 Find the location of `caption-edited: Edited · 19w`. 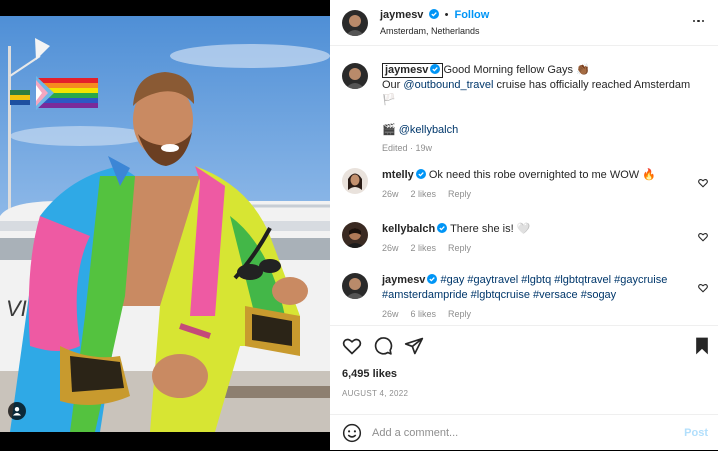

caption-edited: Edited · 19w is located at coordinates (407, 148).